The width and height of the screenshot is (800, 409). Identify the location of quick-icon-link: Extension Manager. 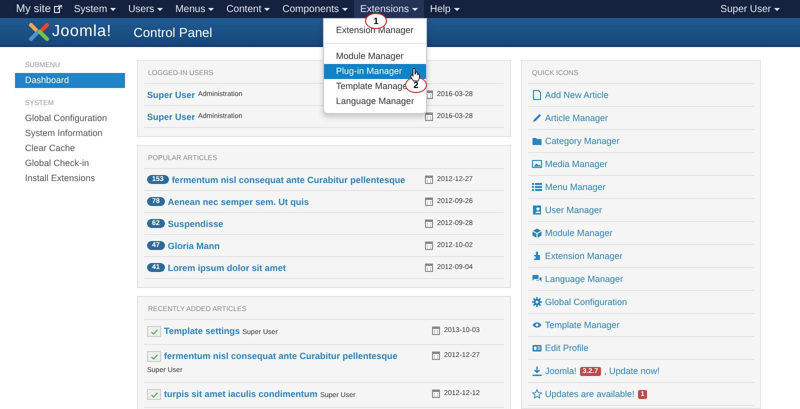
(641, 256).